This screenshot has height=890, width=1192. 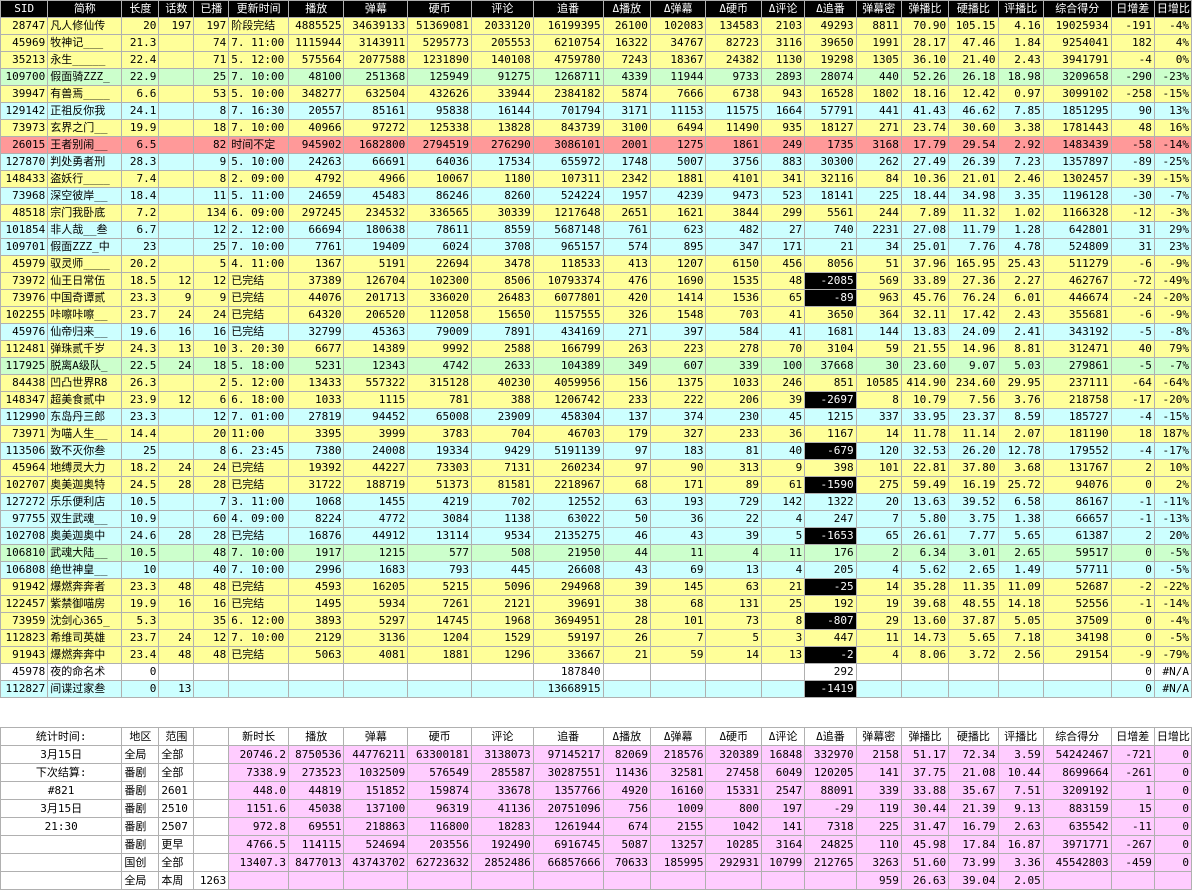 What do you see at coordinates (1172, 655) in the screenshot?
I see `table-cell: -79%` at bounding box center [1172, 655].